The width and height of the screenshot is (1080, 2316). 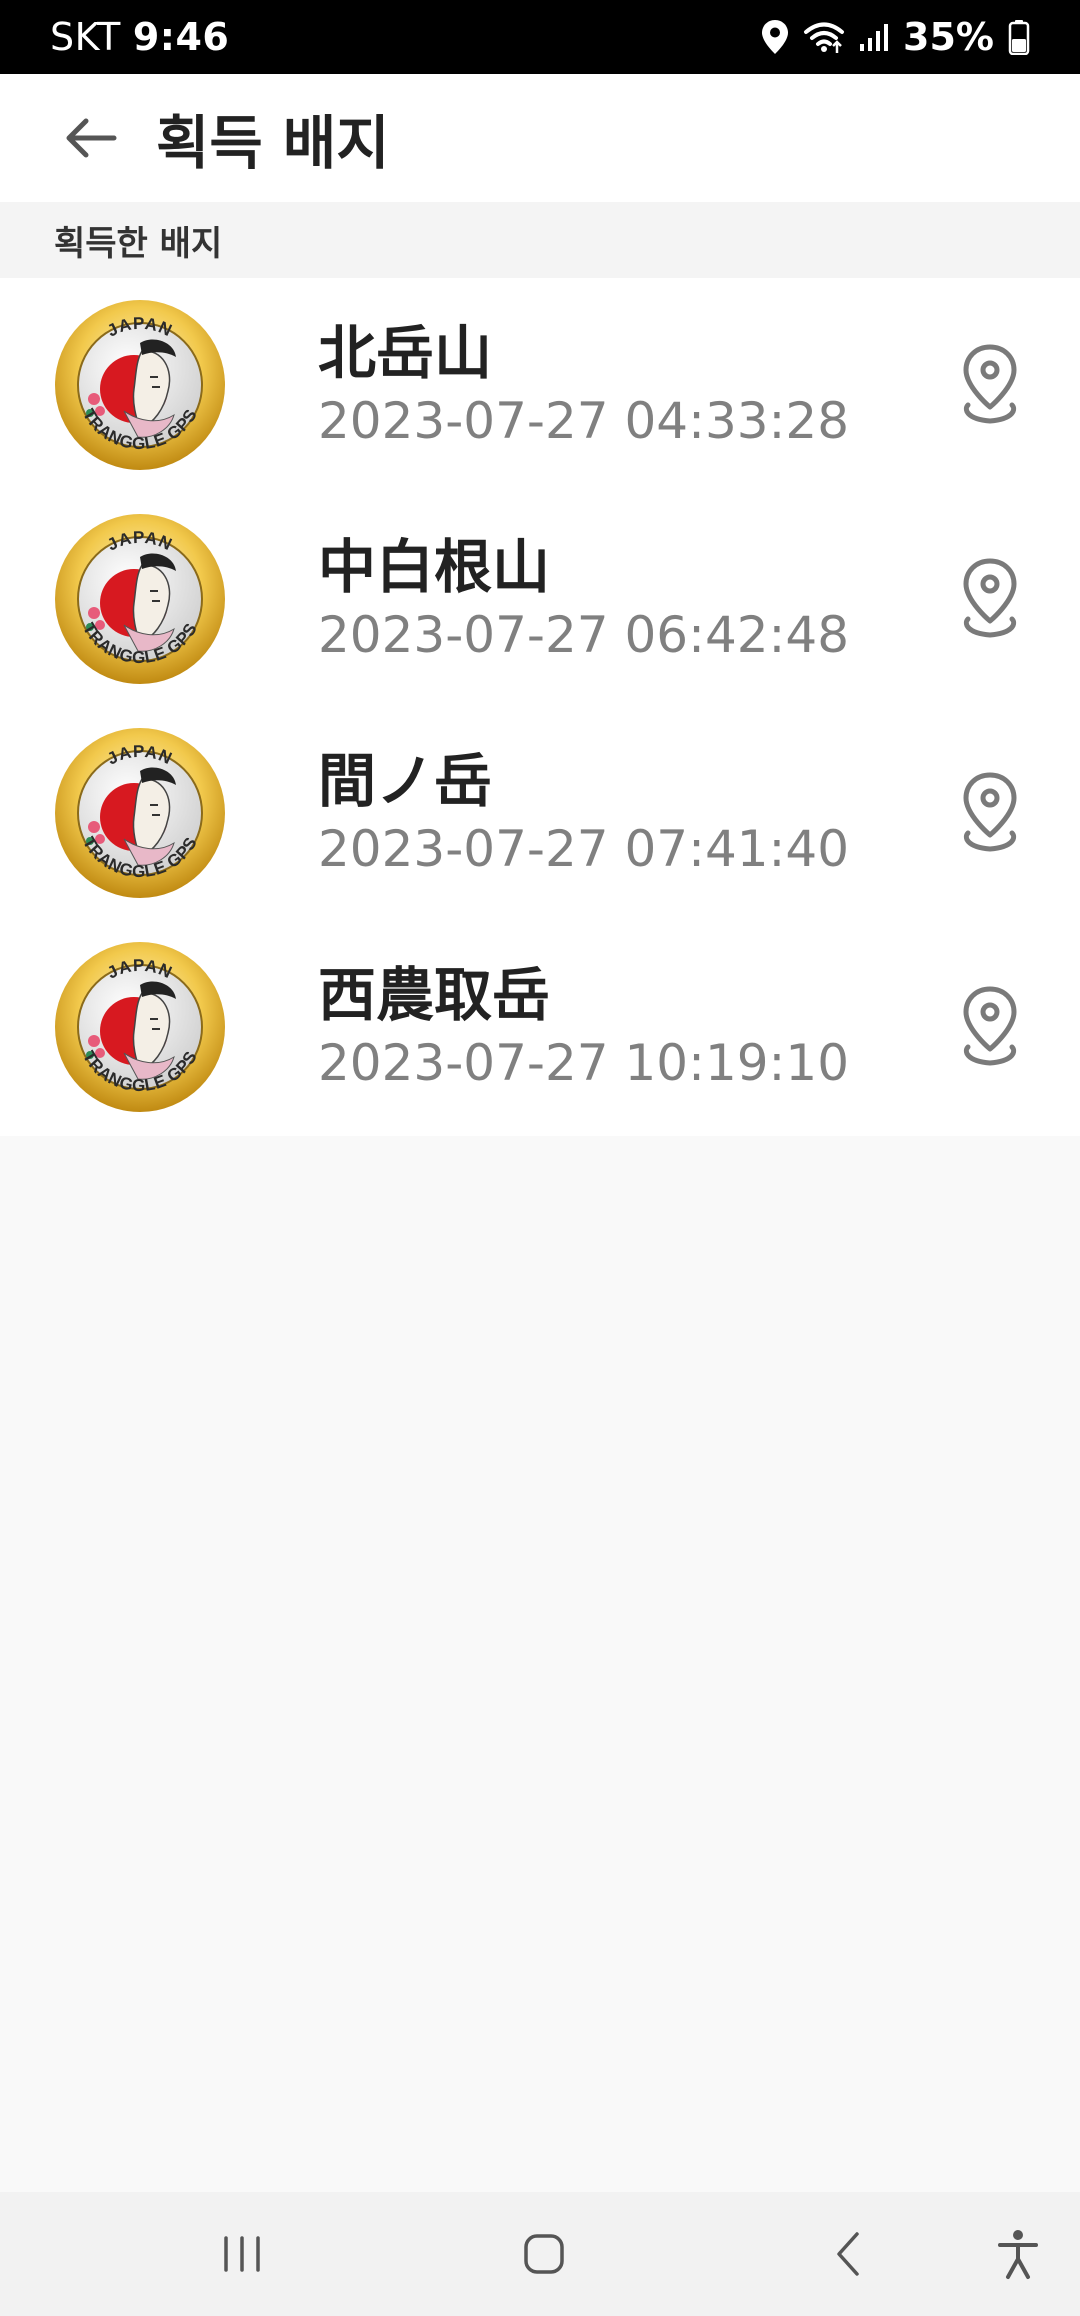 I want to click on badge-date: 2023-07-27 10:19:10, so click(x=584, y=1063).